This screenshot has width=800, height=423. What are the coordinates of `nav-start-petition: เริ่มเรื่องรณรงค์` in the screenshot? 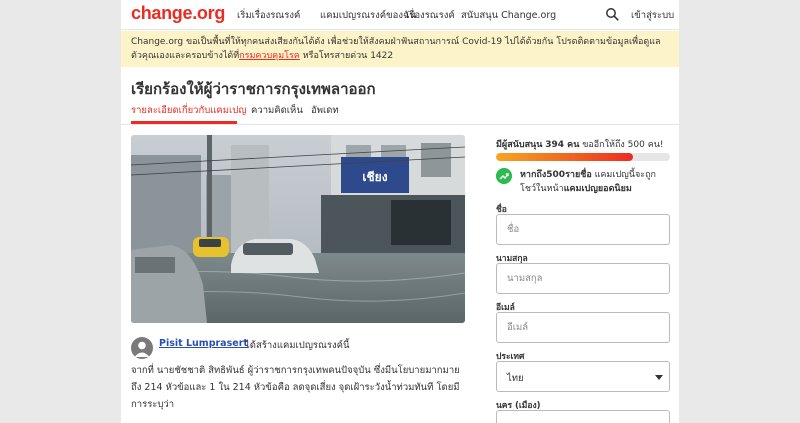 It's located at (268, 15).